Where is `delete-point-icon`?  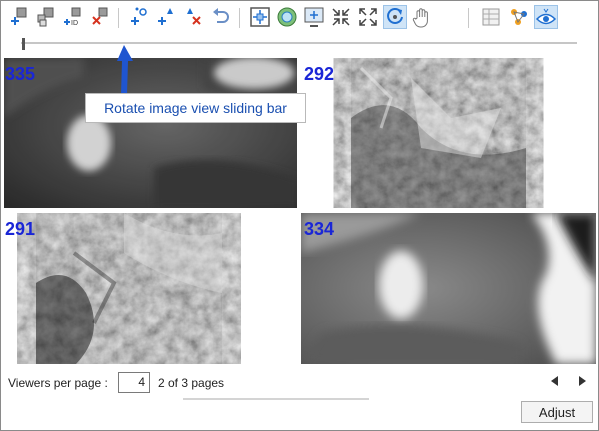
delete-point-icon is located at coordinates (100, 17).